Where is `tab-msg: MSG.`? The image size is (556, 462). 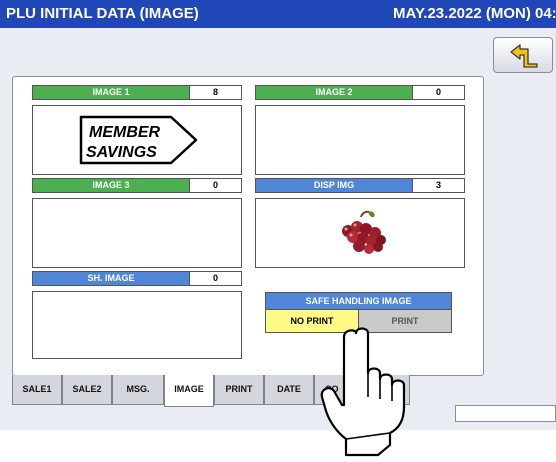
tab-msg: MSG. is located at coordinates (138, 390).